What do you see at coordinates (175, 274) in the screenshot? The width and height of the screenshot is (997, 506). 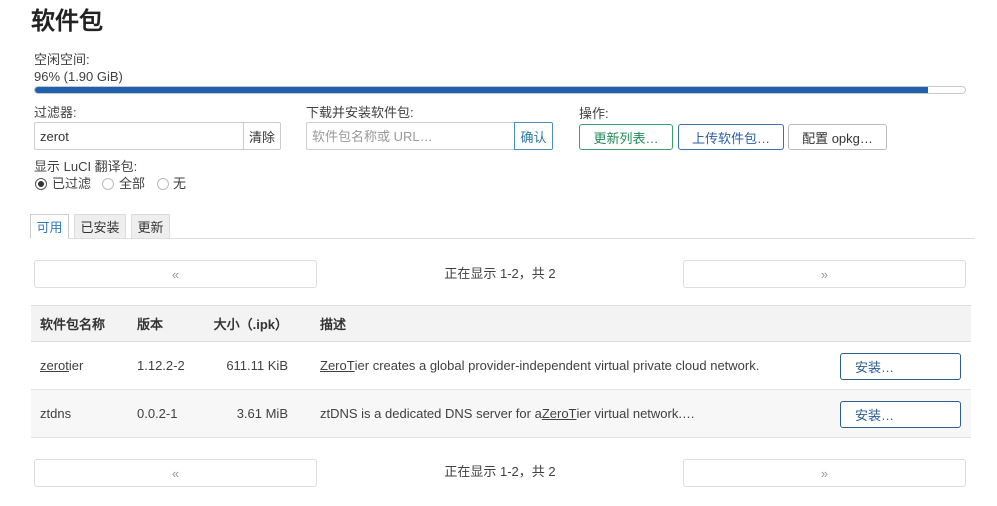 I see `prev-page-button: «` at bounding box center [175, 274].